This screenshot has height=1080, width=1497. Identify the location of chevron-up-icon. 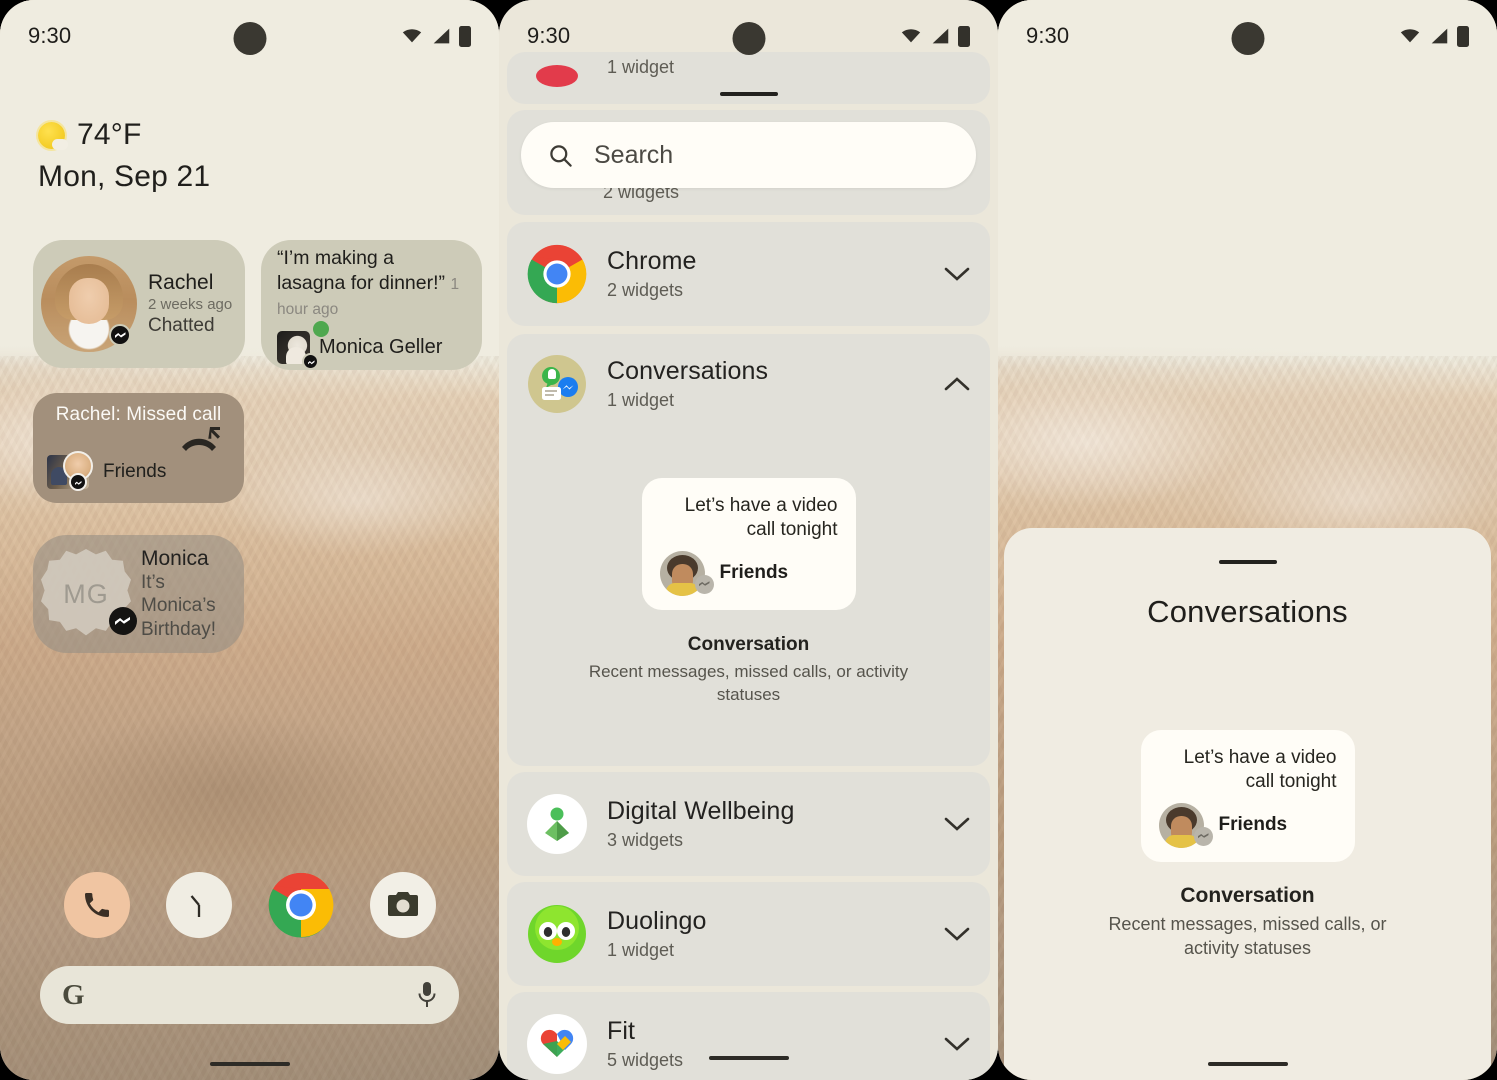
(957, 384).